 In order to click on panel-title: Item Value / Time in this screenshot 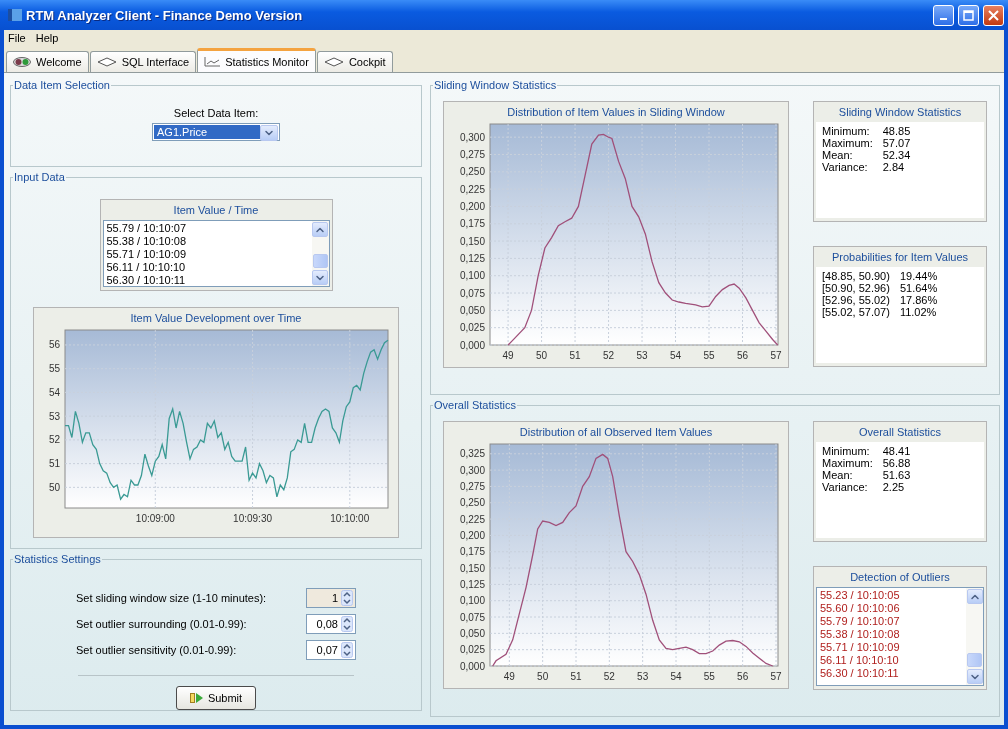, I will do `click(216, 210)`.